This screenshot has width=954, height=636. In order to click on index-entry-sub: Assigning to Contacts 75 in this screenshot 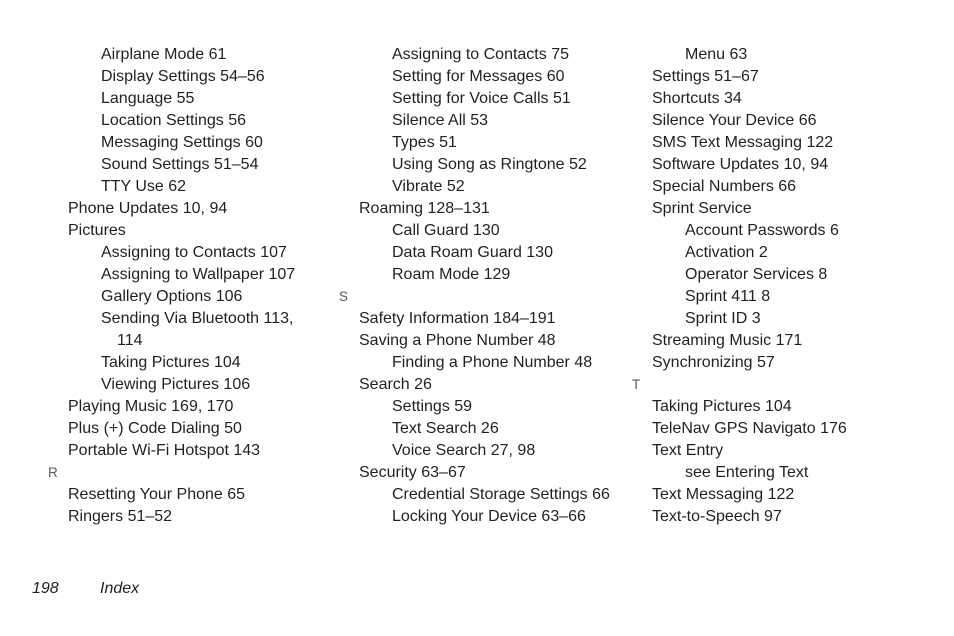, I will do `click(480, 54)`.